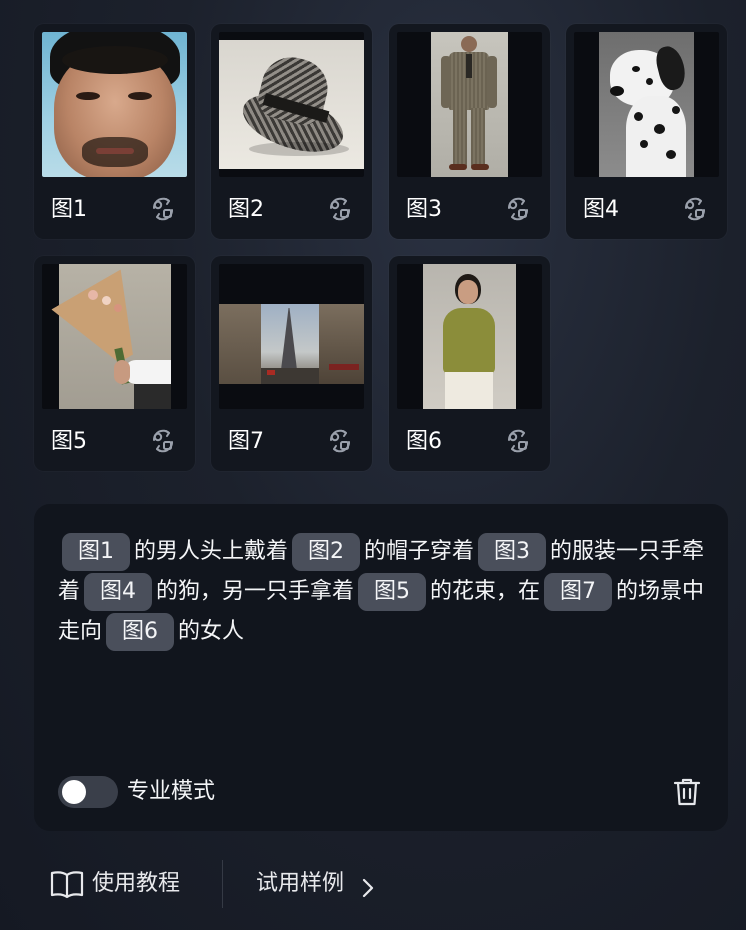  I want to click on toggle-knob, so click(74, 792).